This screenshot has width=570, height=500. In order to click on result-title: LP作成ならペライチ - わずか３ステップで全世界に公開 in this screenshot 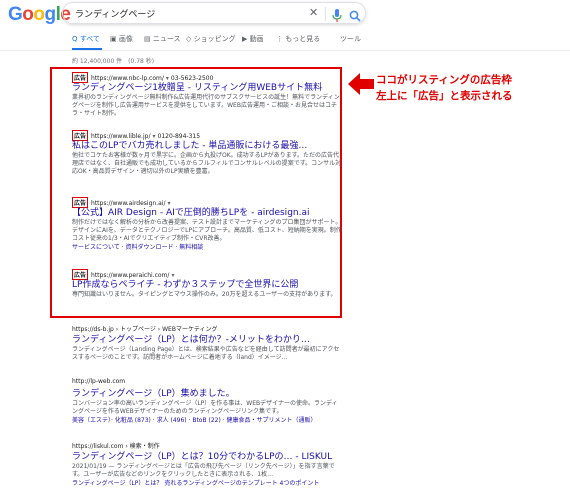, I will do `click(207, 285)`.